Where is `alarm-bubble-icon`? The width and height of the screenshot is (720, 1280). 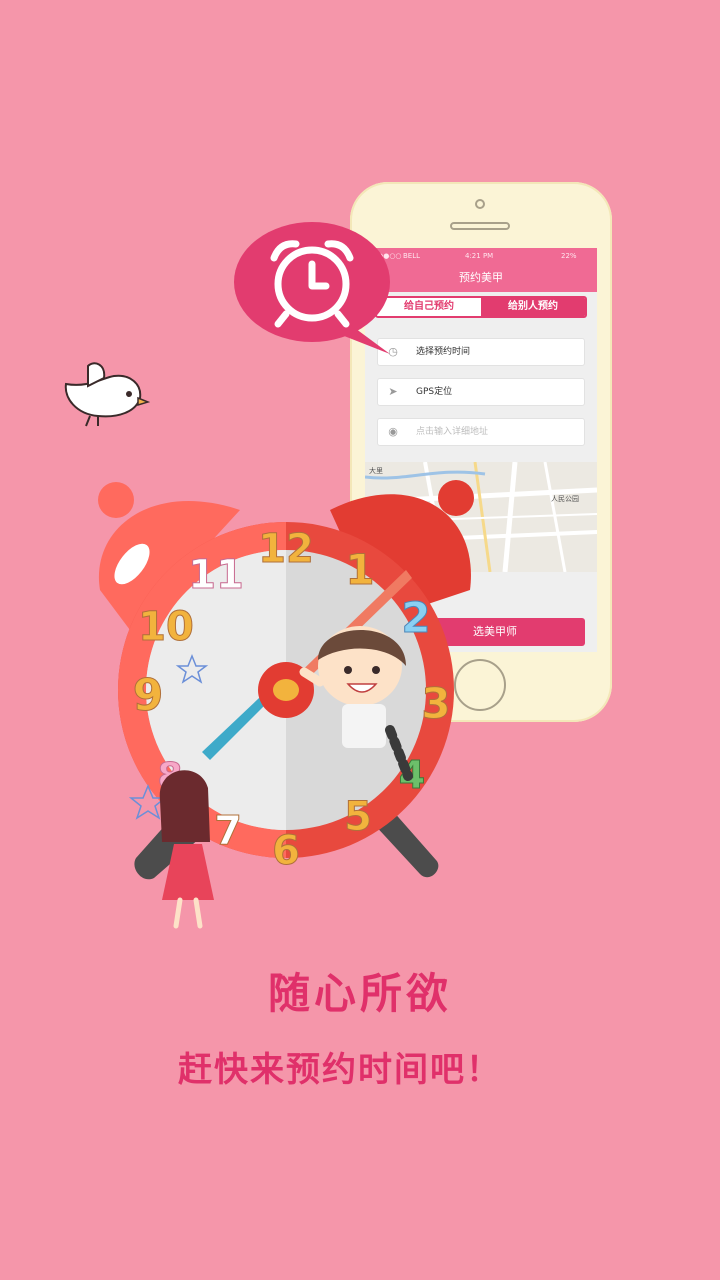 alarm-bubble-icon is located at coordinates (312, 288).